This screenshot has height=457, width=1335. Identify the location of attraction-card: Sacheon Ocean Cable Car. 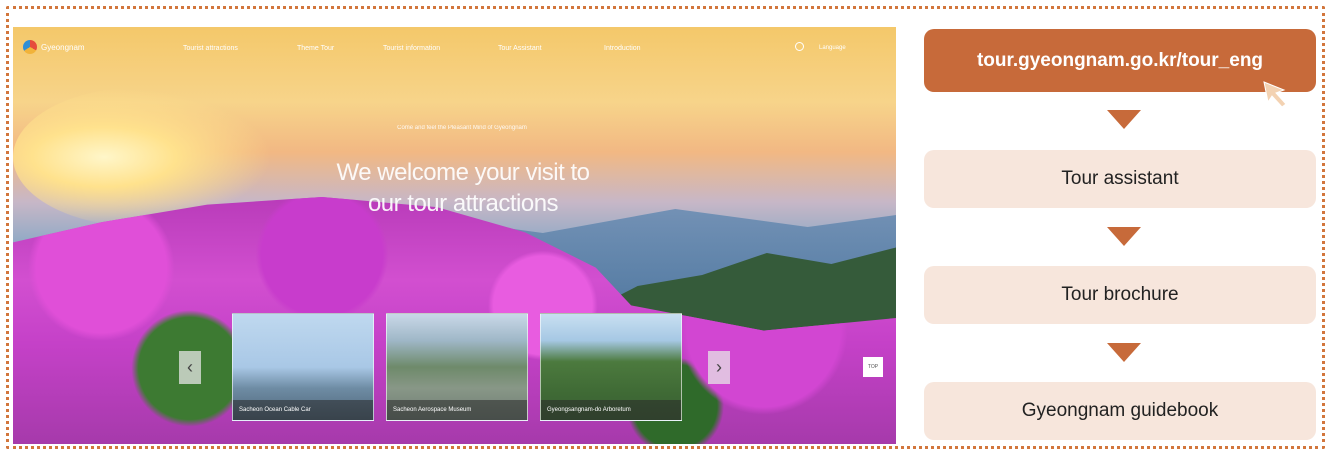
(303, 367).